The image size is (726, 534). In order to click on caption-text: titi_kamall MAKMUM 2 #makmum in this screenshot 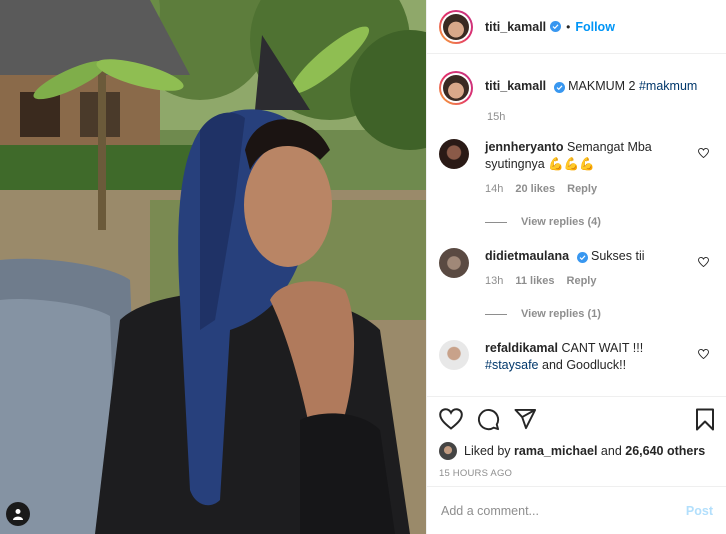, I will do `click(591, 83)`.